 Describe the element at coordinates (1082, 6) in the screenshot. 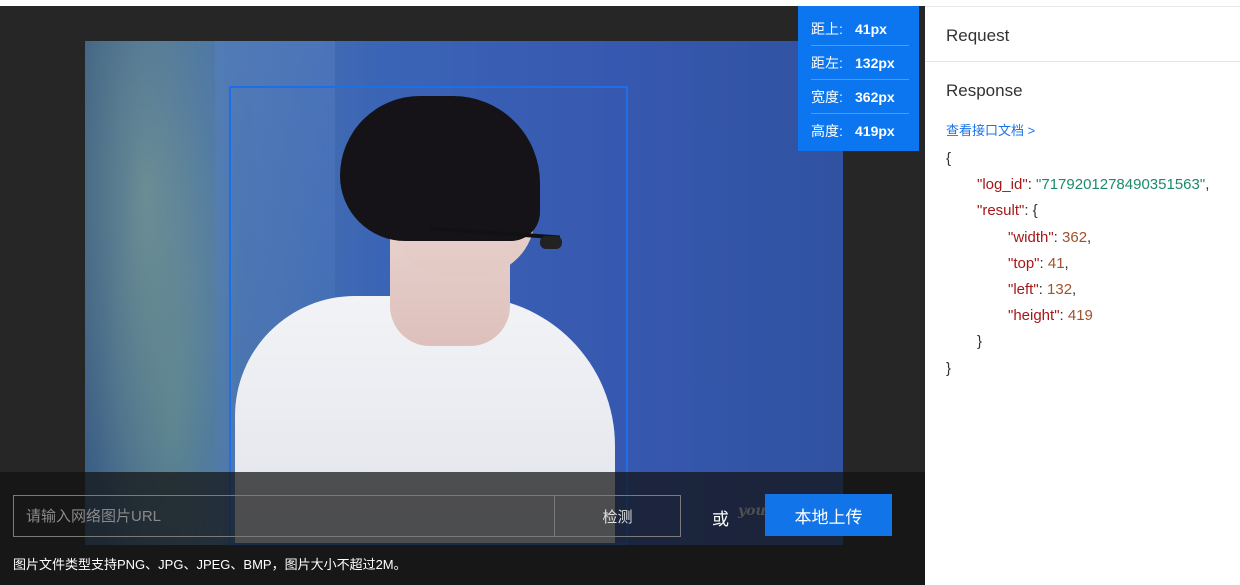

I see `sidebar-top-border` at that location.